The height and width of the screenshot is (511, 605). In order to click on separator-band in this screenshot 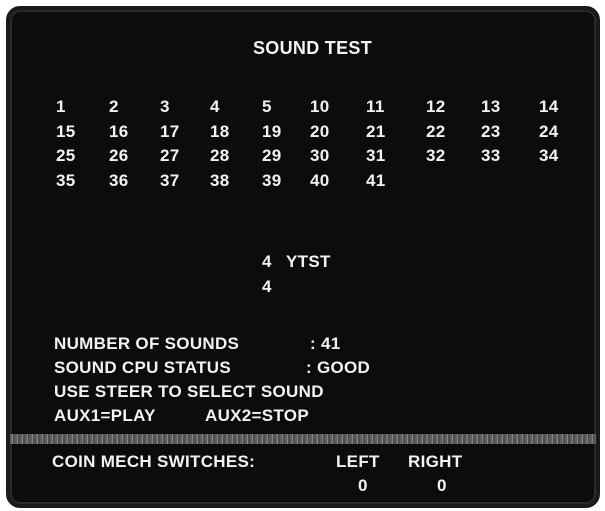, I will do `click(303, 439)`.